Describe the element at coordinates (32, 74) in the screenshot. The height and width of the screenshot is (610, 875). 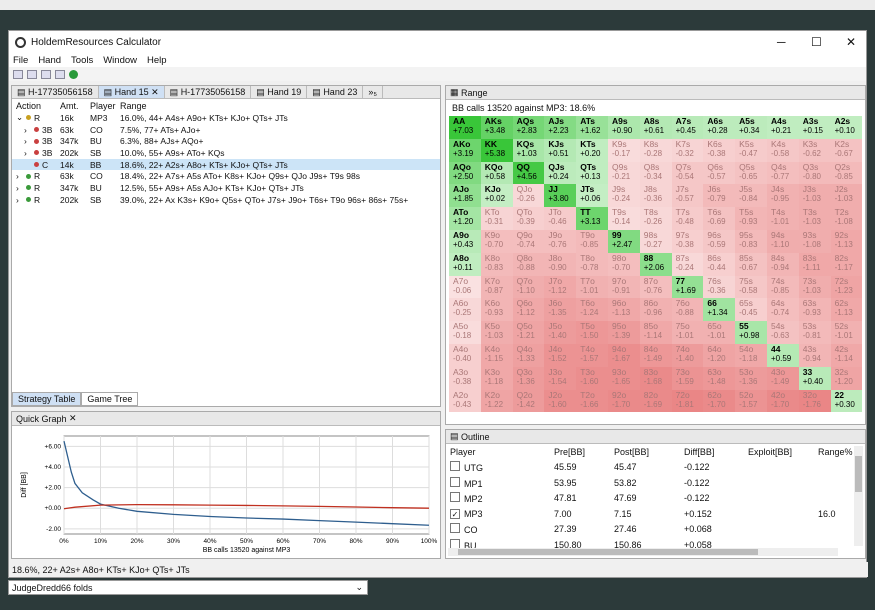
I see `open-icon` at that location.